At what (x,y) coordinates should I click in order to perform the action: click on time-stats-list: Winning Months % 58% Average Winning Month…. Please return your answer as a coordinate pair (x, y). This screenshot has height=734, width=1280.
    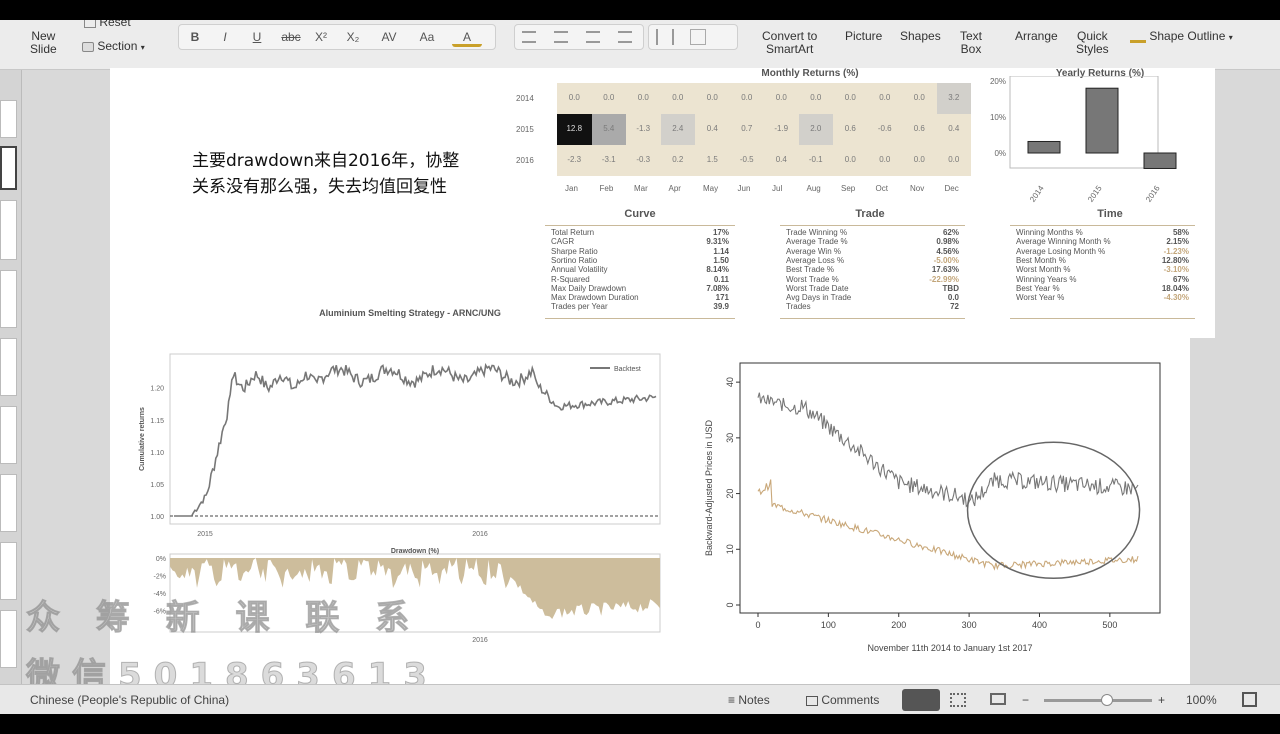
    Looking at the image, I should click on (1102, 272).